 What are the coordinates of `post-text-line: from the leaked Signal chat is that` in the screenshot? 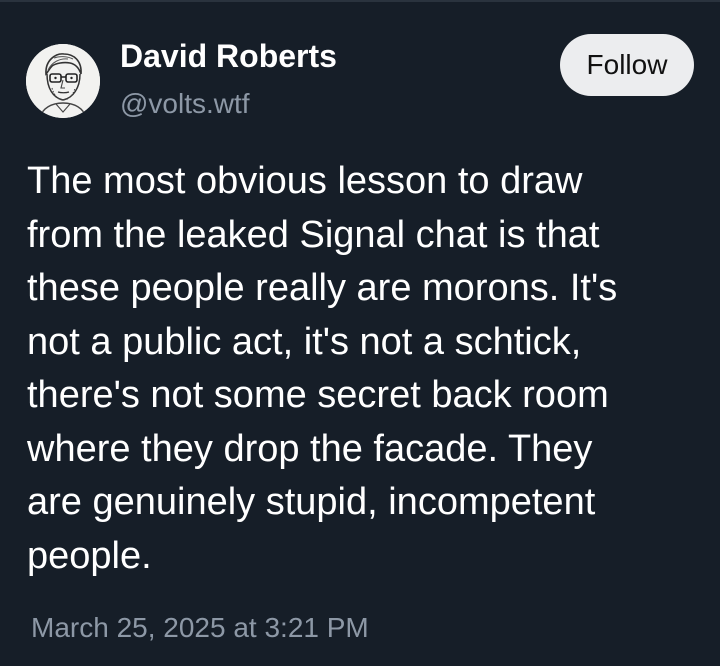 It's located at (313, 234).